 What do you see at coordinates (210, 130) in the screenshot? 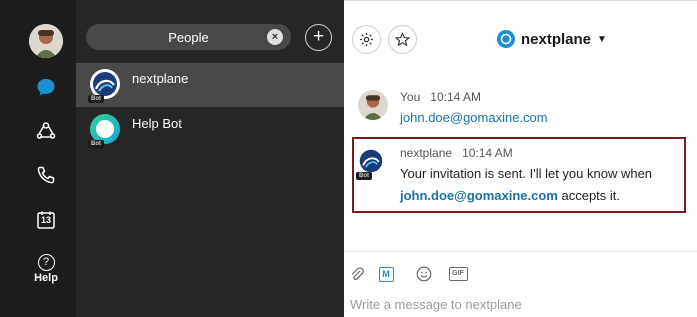
I see `list-item-help-bot: Bot Help Bot` at bounding box center [210, 130].